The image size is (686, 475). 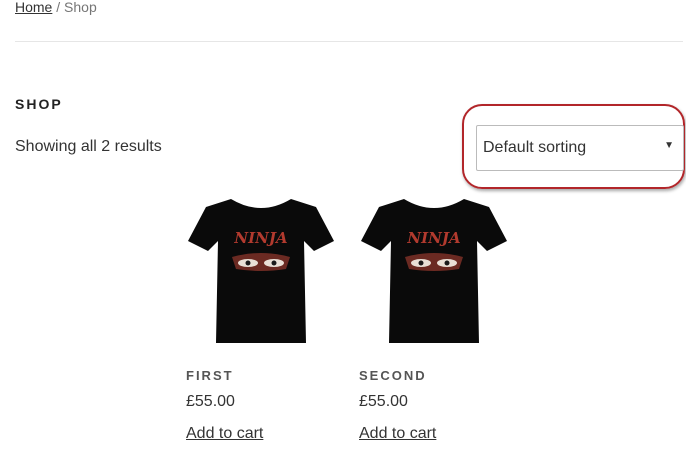 I want to click on product-name: SECOND, so click(x=439, y=375).